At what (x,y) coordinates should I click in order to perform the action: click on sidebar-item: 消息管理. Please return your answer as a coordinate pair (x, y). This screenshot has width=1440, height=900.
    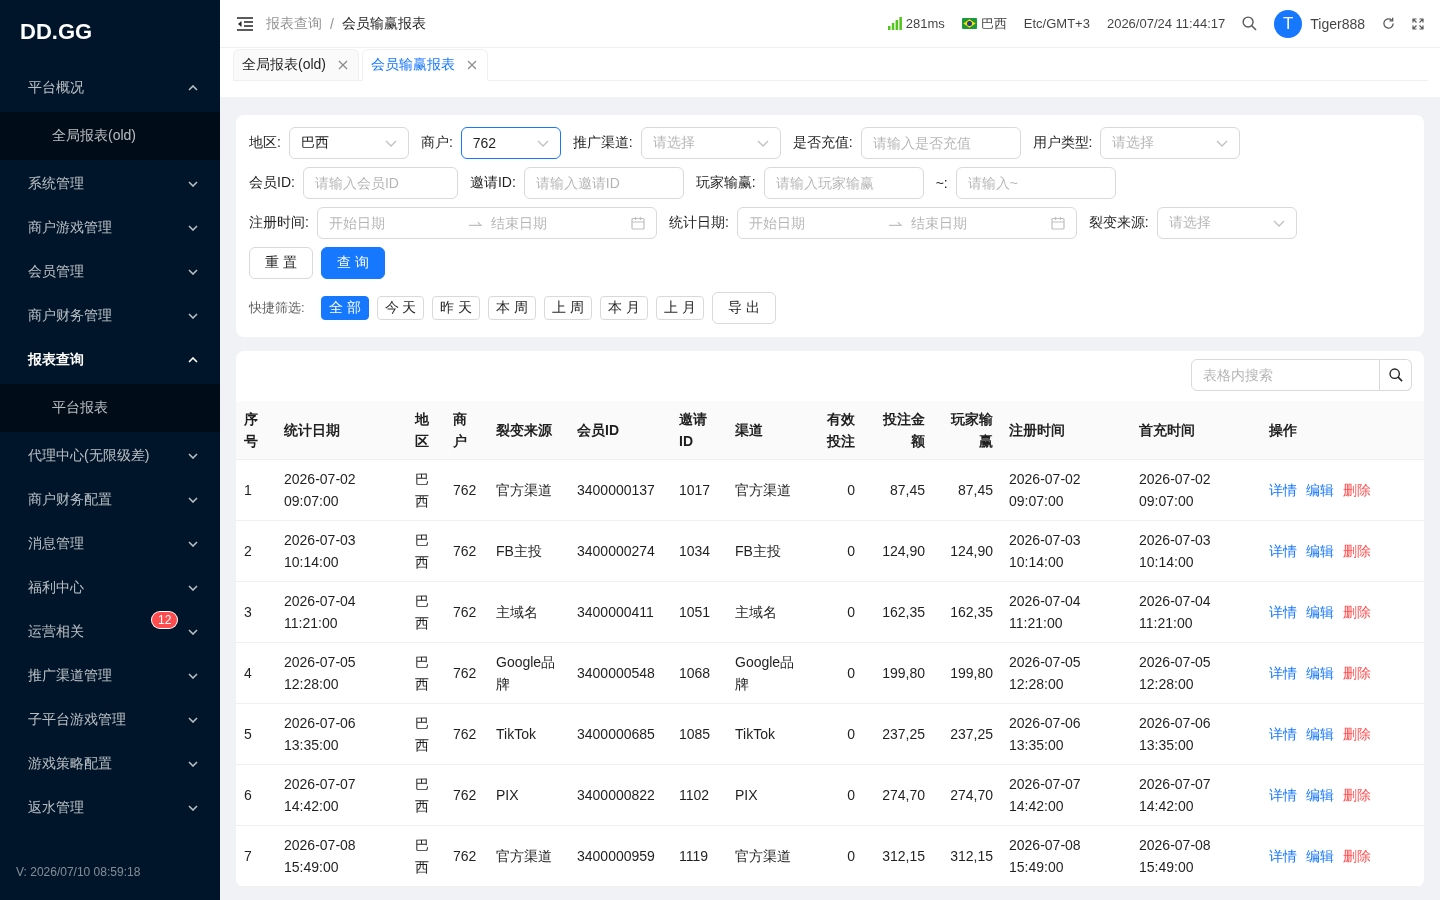
    Looking at the image, I should click on (110, 544).